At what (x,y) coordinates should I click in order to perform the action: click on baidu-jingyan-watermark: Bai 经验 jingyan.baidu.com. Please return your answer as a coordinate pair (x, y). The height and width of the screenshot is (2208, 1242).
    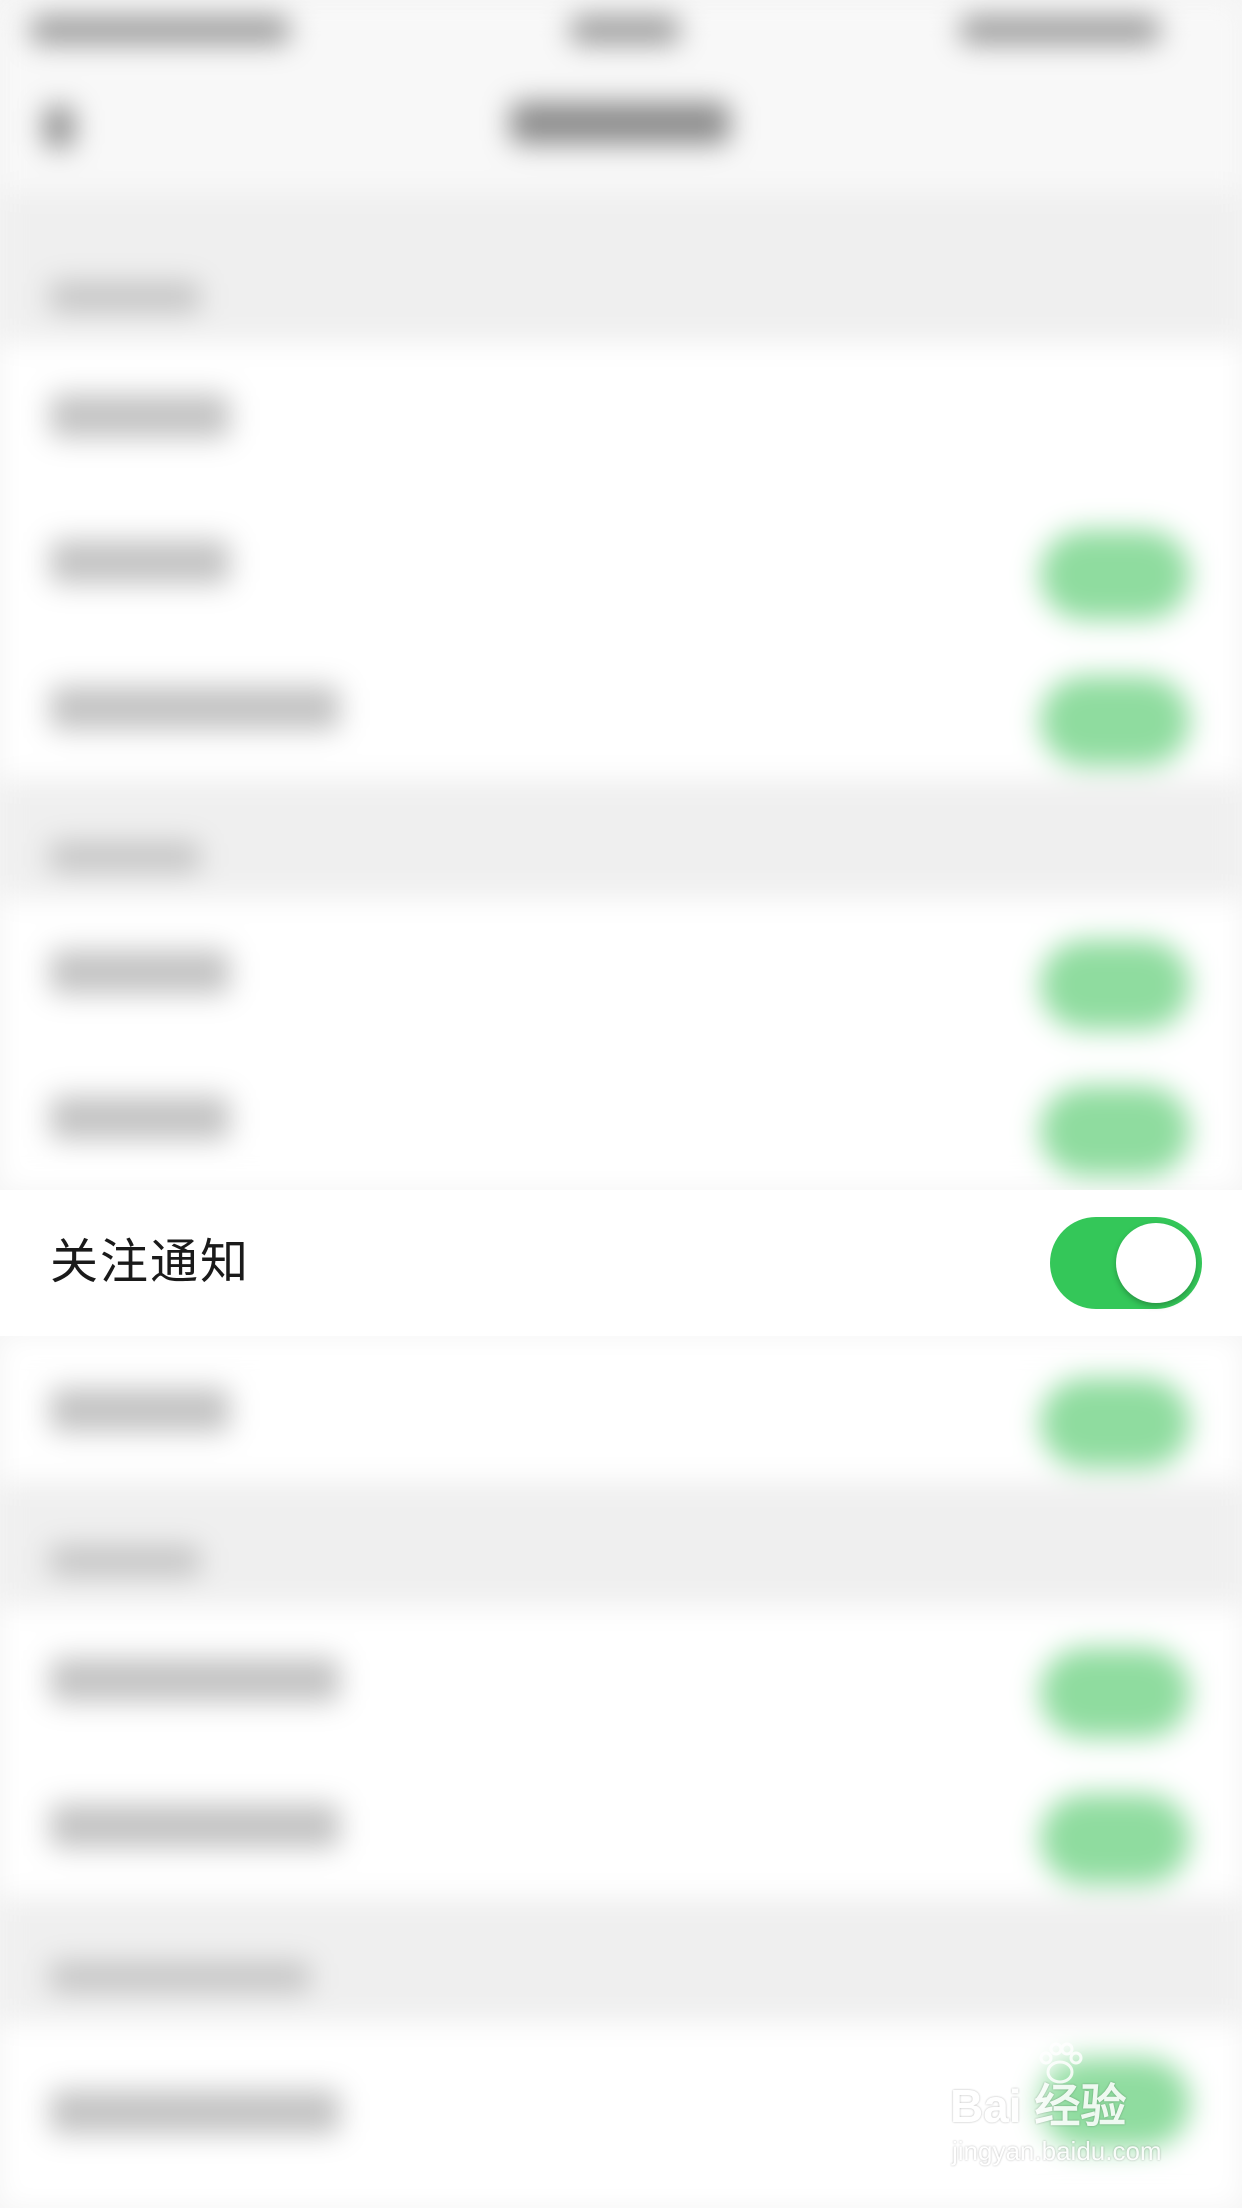
    Looking at the image, I should click on (1070, 2116).